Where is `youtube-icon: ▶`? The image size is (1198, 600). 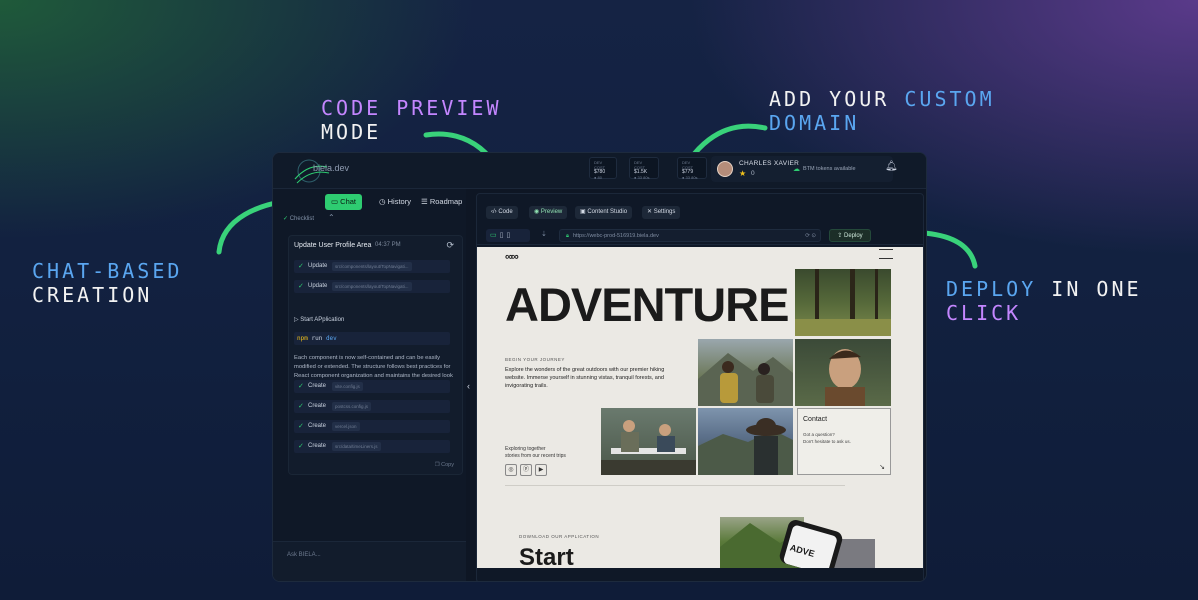 youtube-icon: ▶ is located at coordinates (541, 470).